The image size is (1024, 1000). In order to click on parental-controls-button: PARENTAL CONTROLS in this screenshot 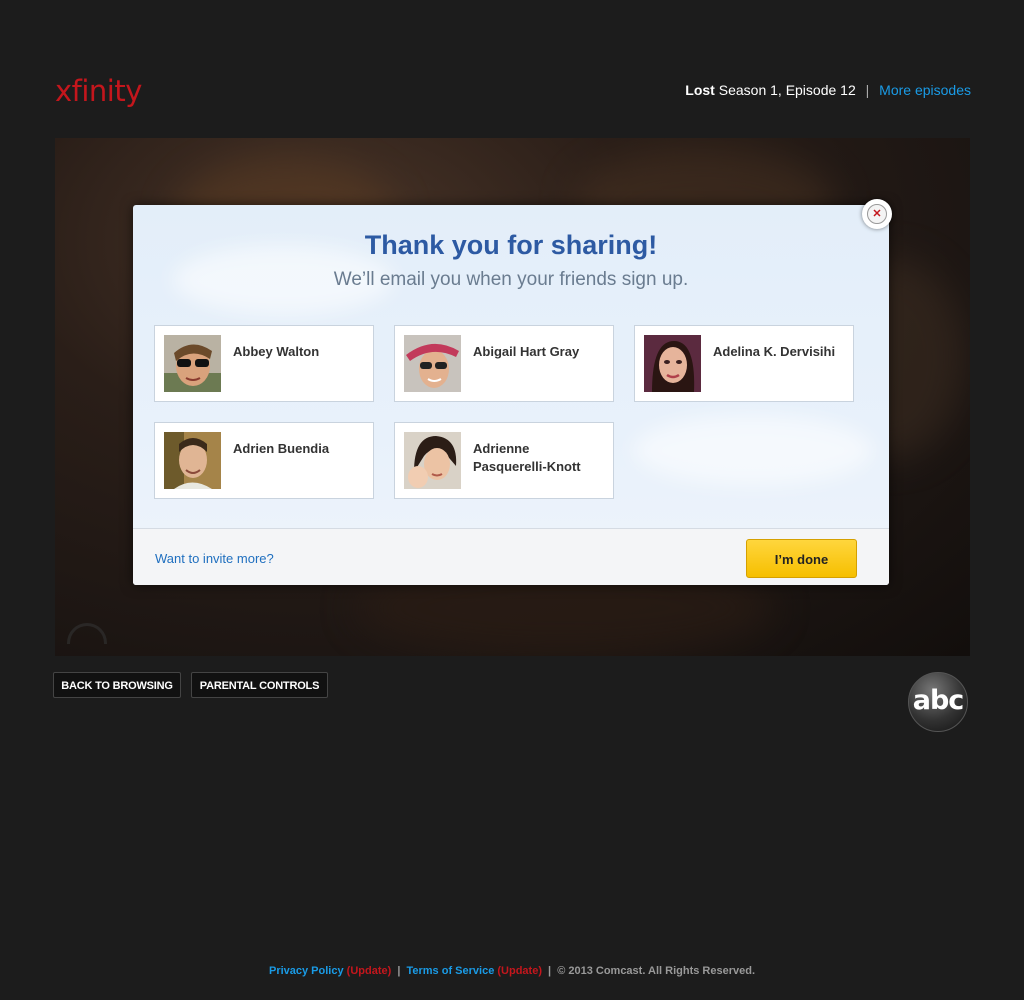, I will do `click(259, 685)`.